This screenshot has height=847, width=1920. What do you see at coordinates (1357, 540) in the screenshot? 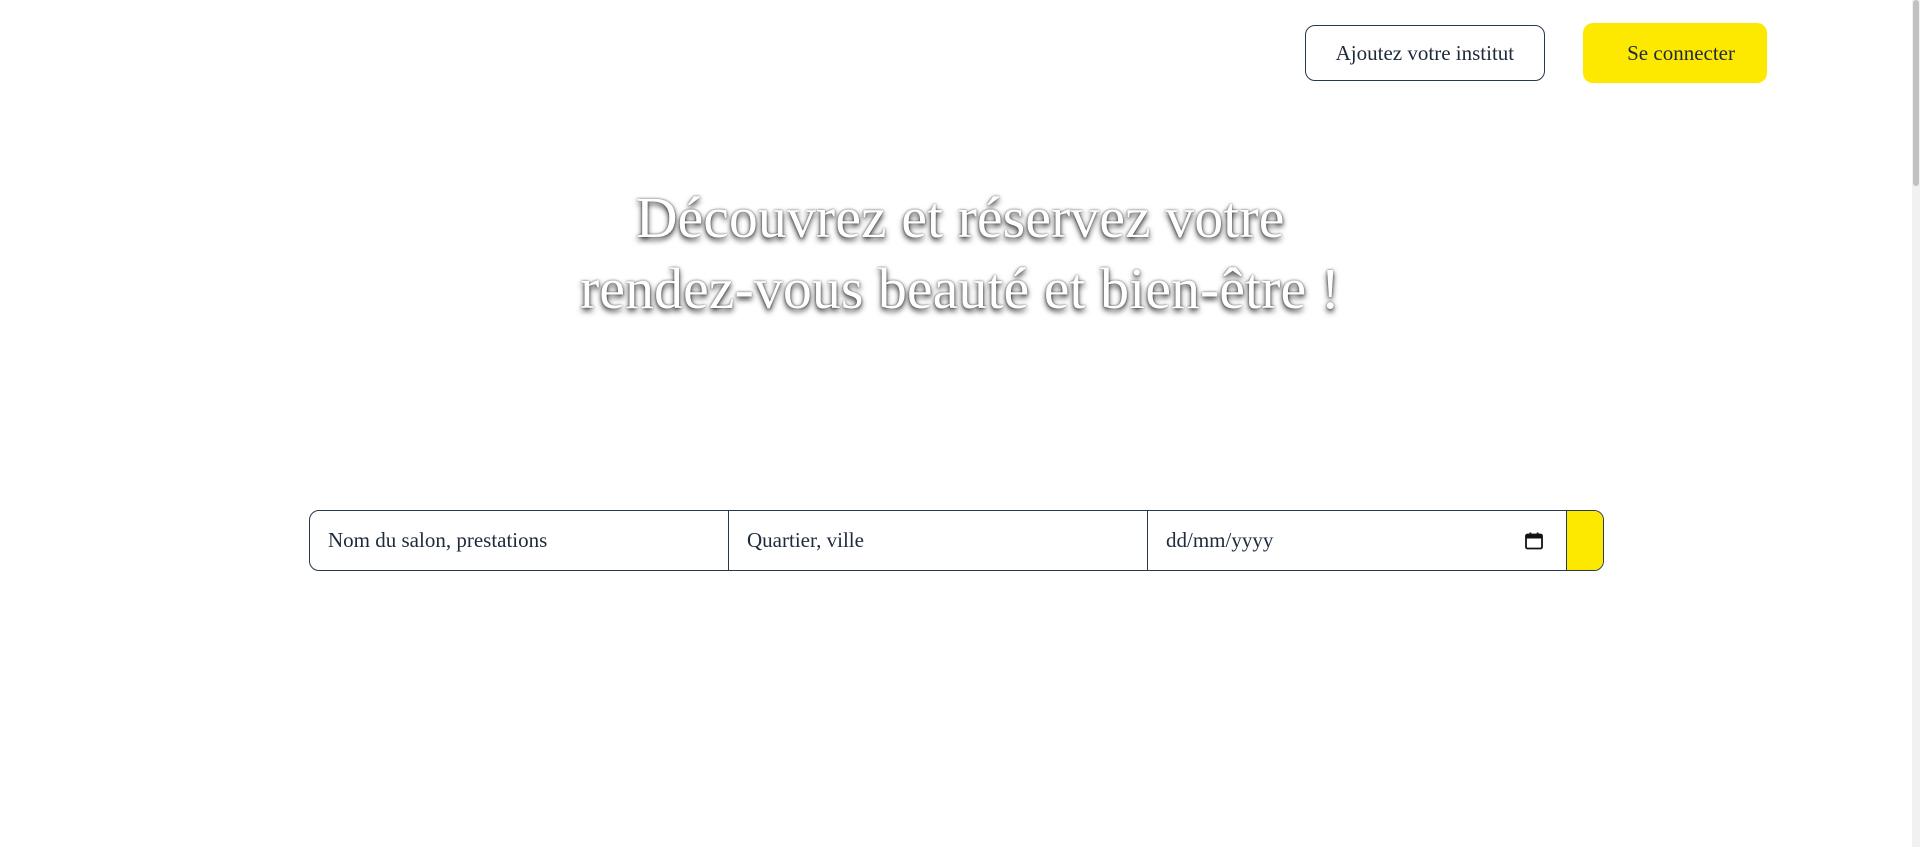
I see `date-input: dd/mm/yyyy` at bounding box center [1357, 540].